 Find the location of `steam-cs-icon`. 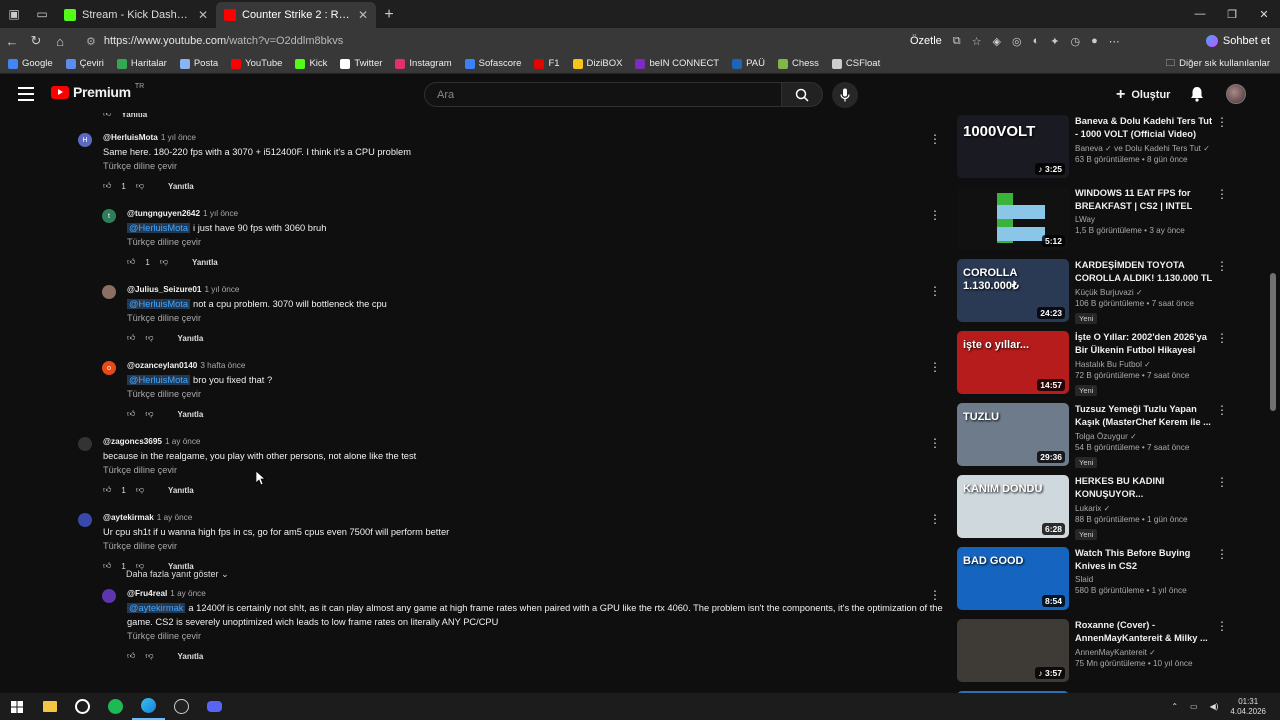

steam-cs-icon is located at coordinates (181, 706).